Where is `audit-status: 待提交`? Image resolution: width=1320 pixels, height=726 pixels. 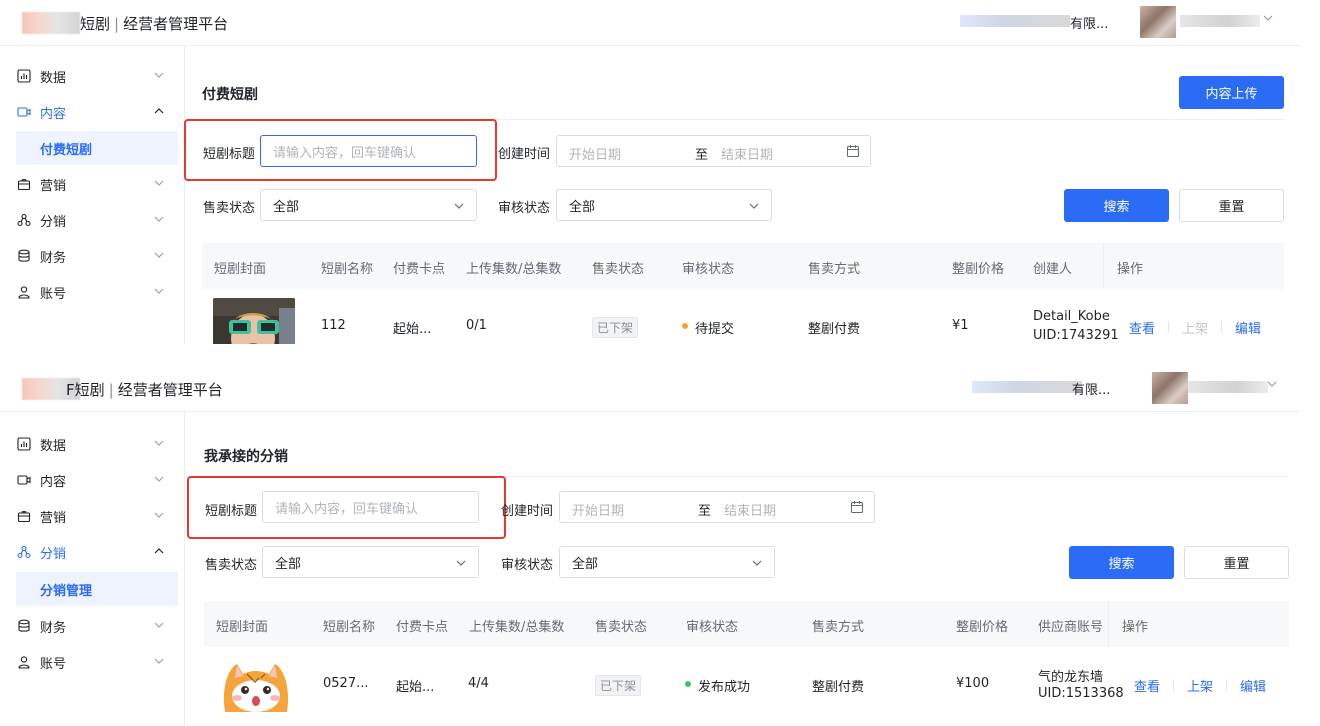
audit-status: 待提交 is located at coordinates (715, 329).